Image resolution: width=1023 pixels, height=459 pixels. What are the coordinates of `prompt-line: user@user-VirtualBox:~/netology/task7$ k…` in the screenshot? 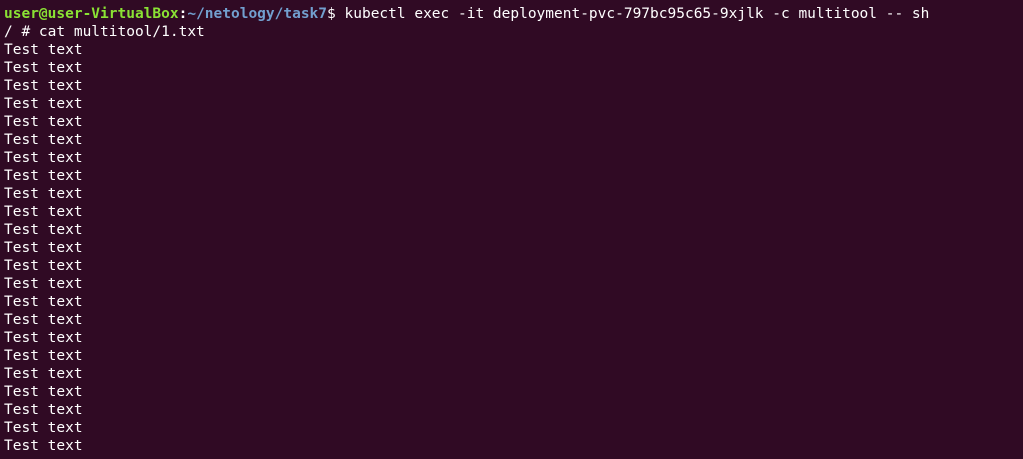 It's located at (513, 14).